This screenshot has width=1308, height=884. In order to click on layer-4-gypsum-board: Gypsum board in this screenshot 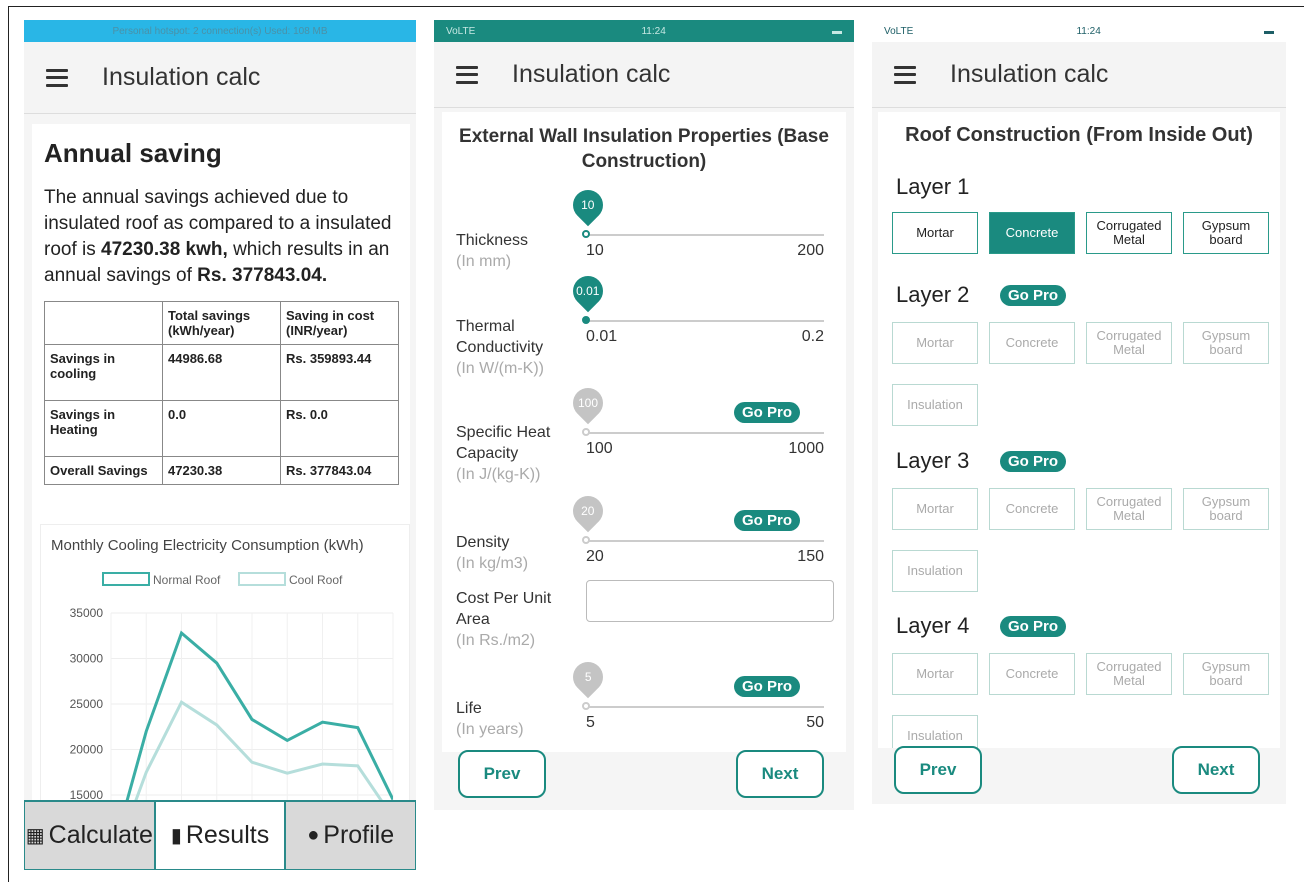, I will do `click(1226, 674)`.